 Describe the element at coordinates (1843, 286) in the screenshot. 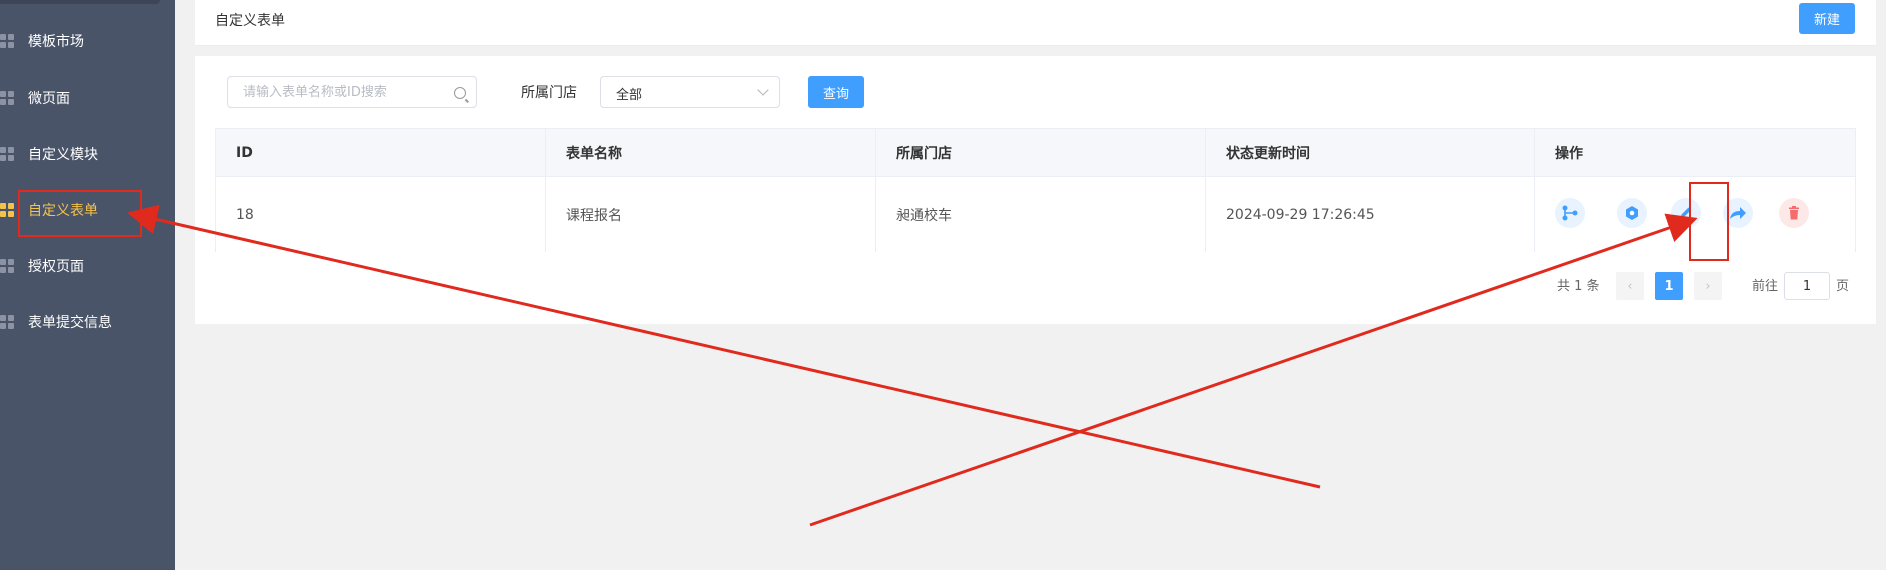

I see `page-suffix: 页` at that location.